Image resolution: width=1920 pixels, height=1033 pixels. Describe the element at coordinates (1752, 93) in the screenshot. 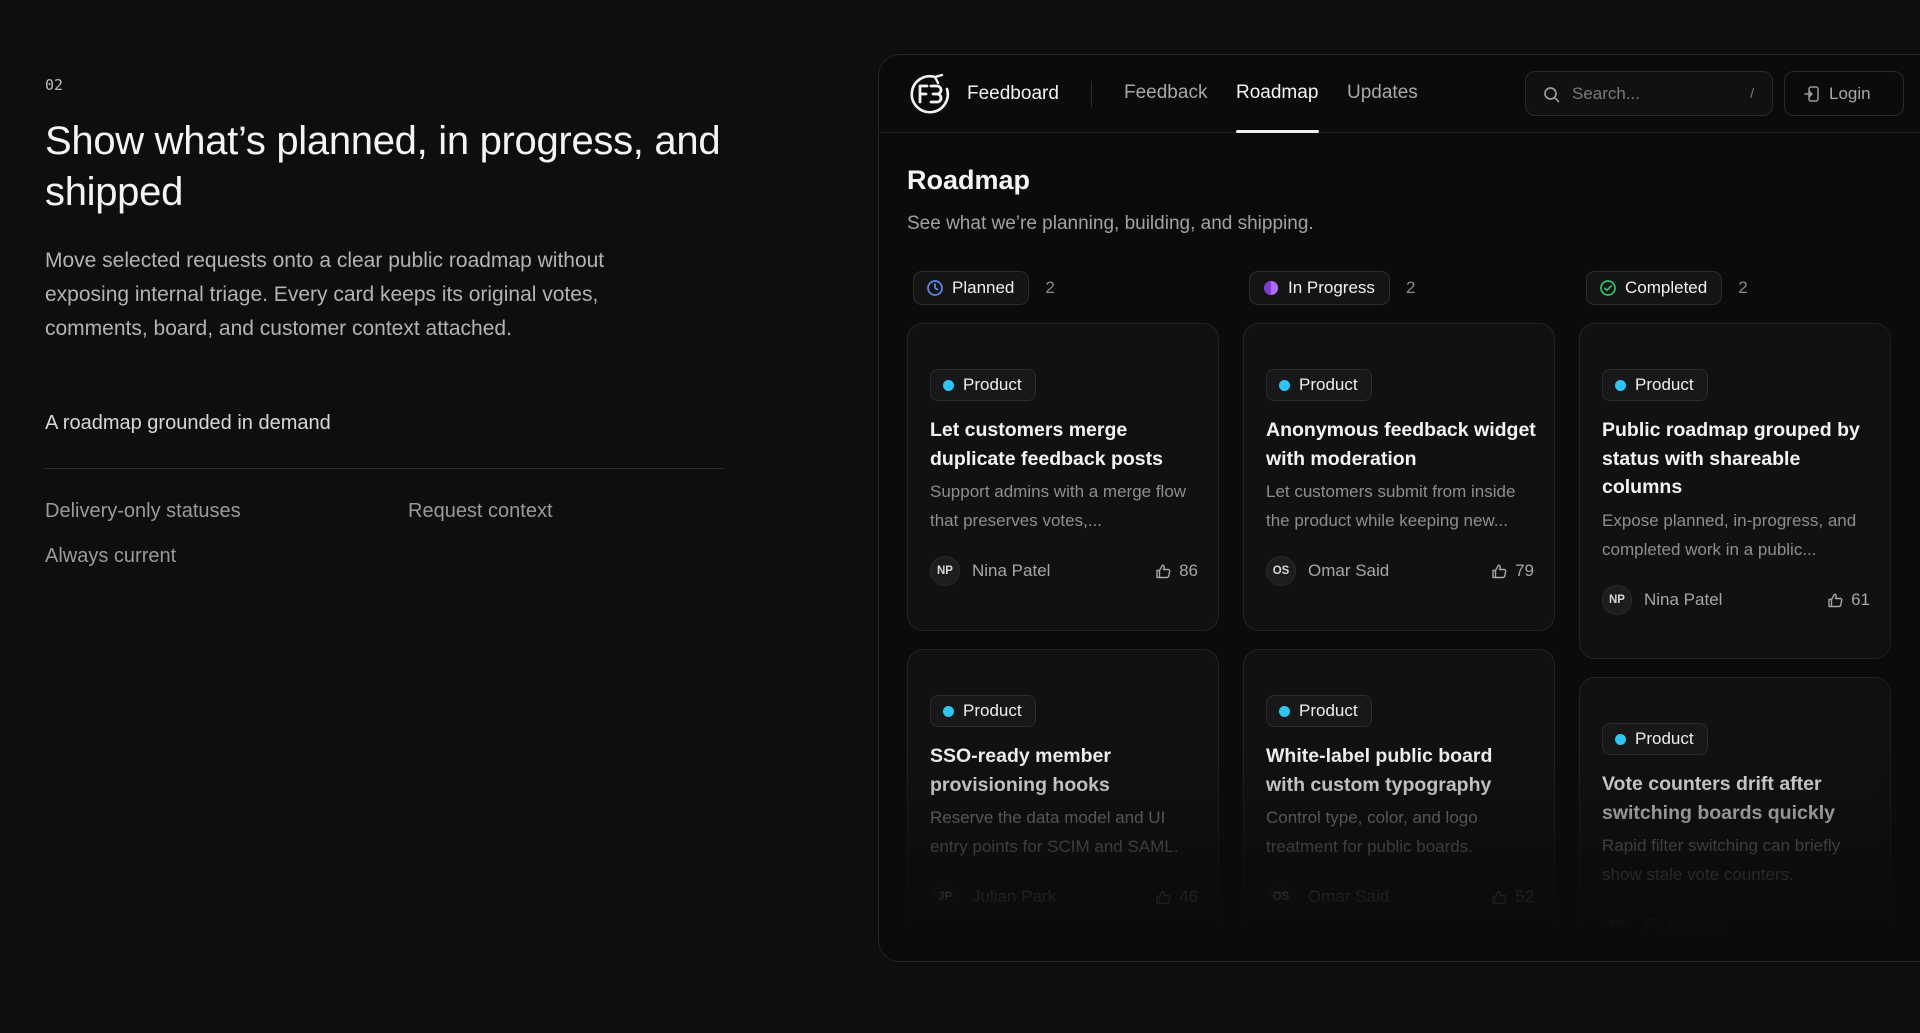

I see `search-shortcut-hint: /` at that location.